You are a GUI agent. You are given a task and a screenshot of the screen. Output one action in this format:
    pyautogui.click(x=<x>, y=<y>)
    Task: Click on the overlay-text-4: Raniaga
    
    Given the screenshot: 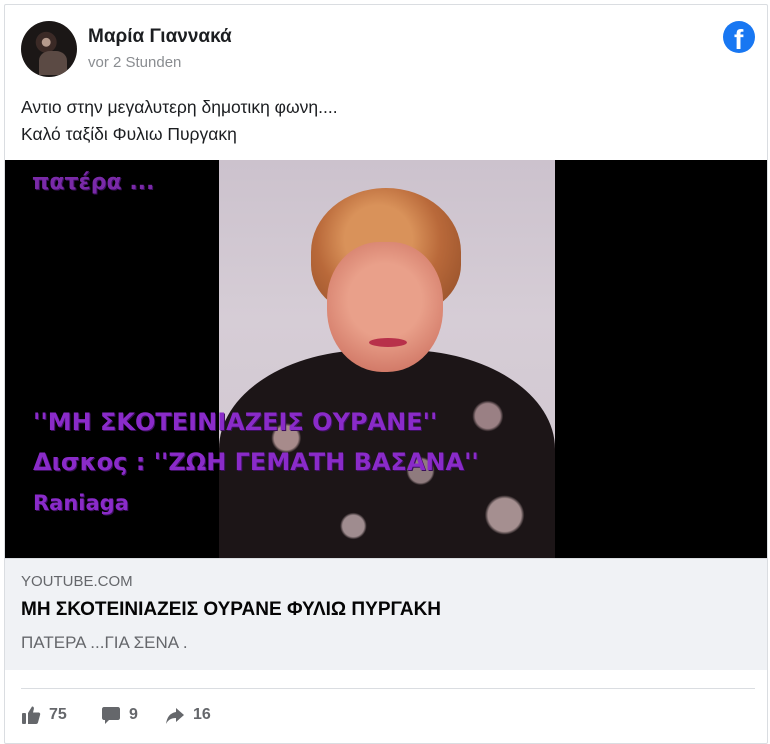 What is the action you would take?
    pyautogui.click(x=81, y=503)
    